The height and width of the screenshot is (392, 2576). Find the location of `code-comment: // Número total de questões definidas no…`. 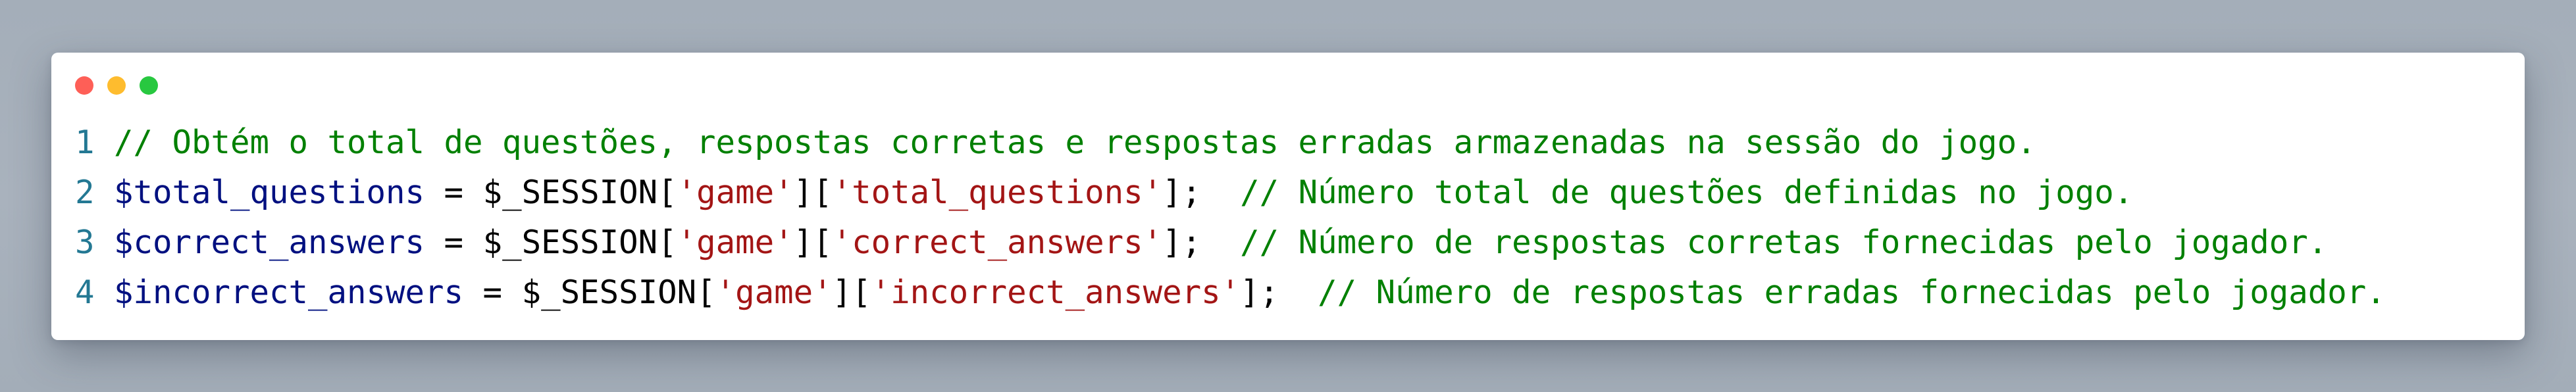

code-comment: // Número total de questões definidas no… is located at coordinates (1687, 193).